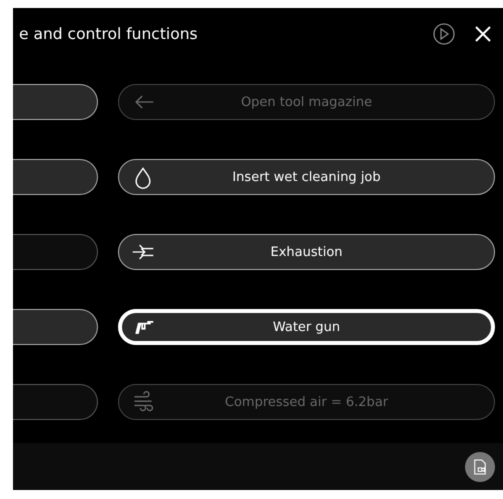 The image size is (503, 499). Describe the element at coordinates (306, 327) in the screenshot. I see `action-button: Water gun` at that location.